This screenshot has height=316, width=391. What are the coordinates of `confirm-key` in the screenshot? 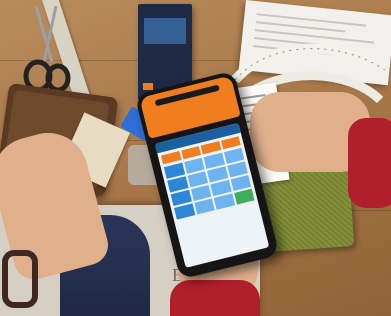 It's located at (244, 196).